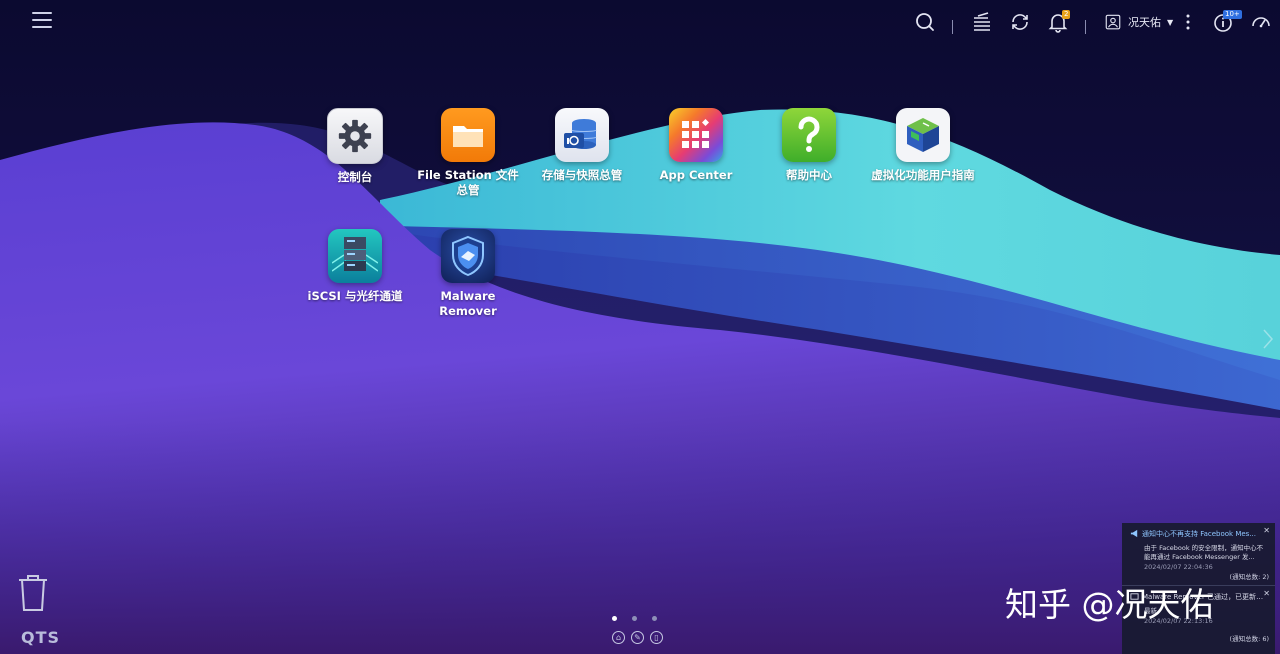 This screenshot has height=654, width=1280. I want to click on app-help-center: 帮助中心, so click(809, 145).